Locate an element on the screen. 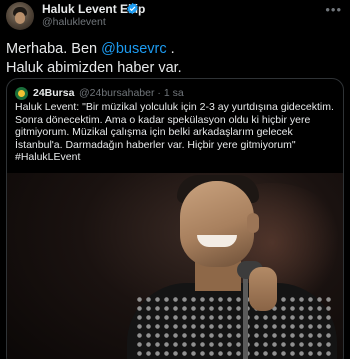 This screenshot has width=350, height=359. more-icon: ••• is located at coordinates (333, 9).